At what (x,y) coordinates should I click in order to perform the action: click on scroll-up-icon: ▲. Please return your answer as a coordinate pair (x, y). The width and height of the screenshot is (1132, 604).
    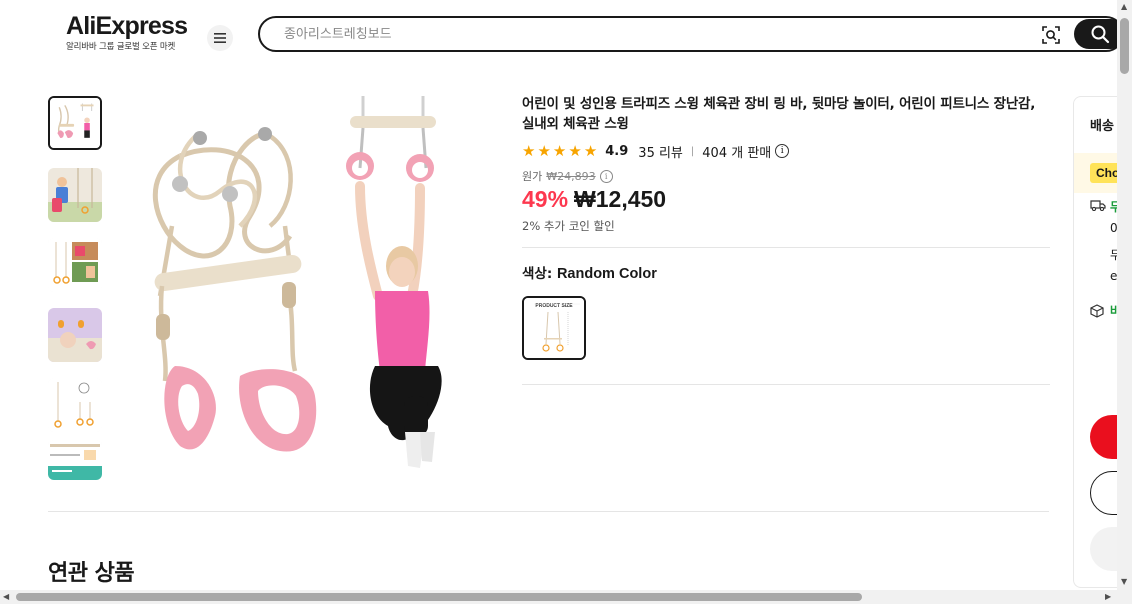
    Looking at the image, I should click on (1124, 7).